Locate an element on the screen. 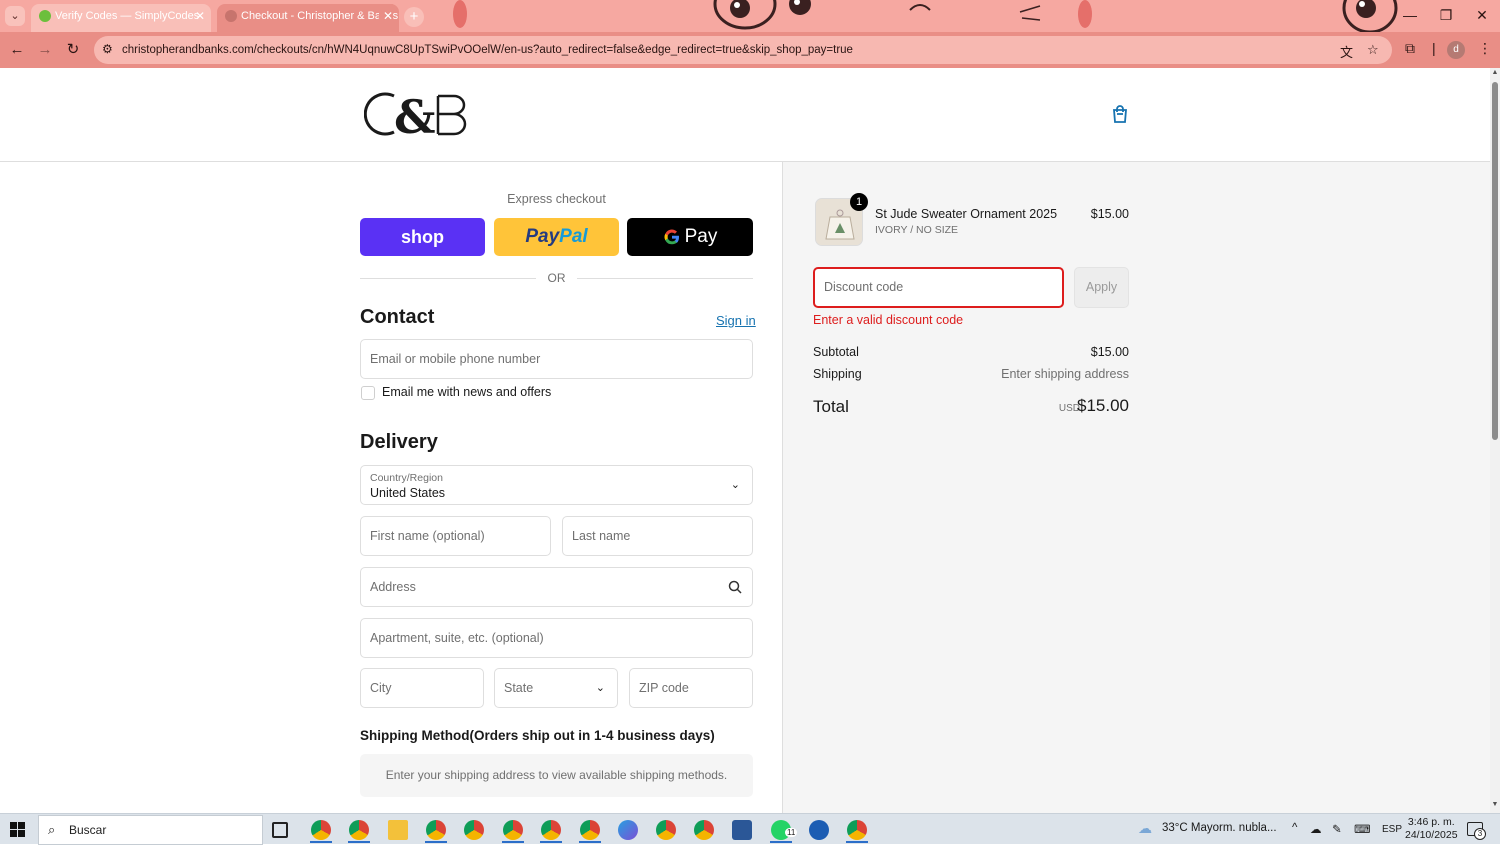 This screenshot has width=1500, height=845. profile-avatar: d is located at coordinates (1456, 50).